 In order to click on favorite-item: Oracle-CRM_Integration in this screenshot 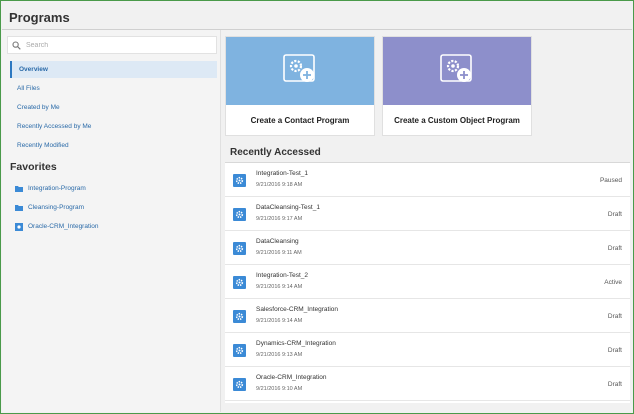, I will do `click(56, 226)`.